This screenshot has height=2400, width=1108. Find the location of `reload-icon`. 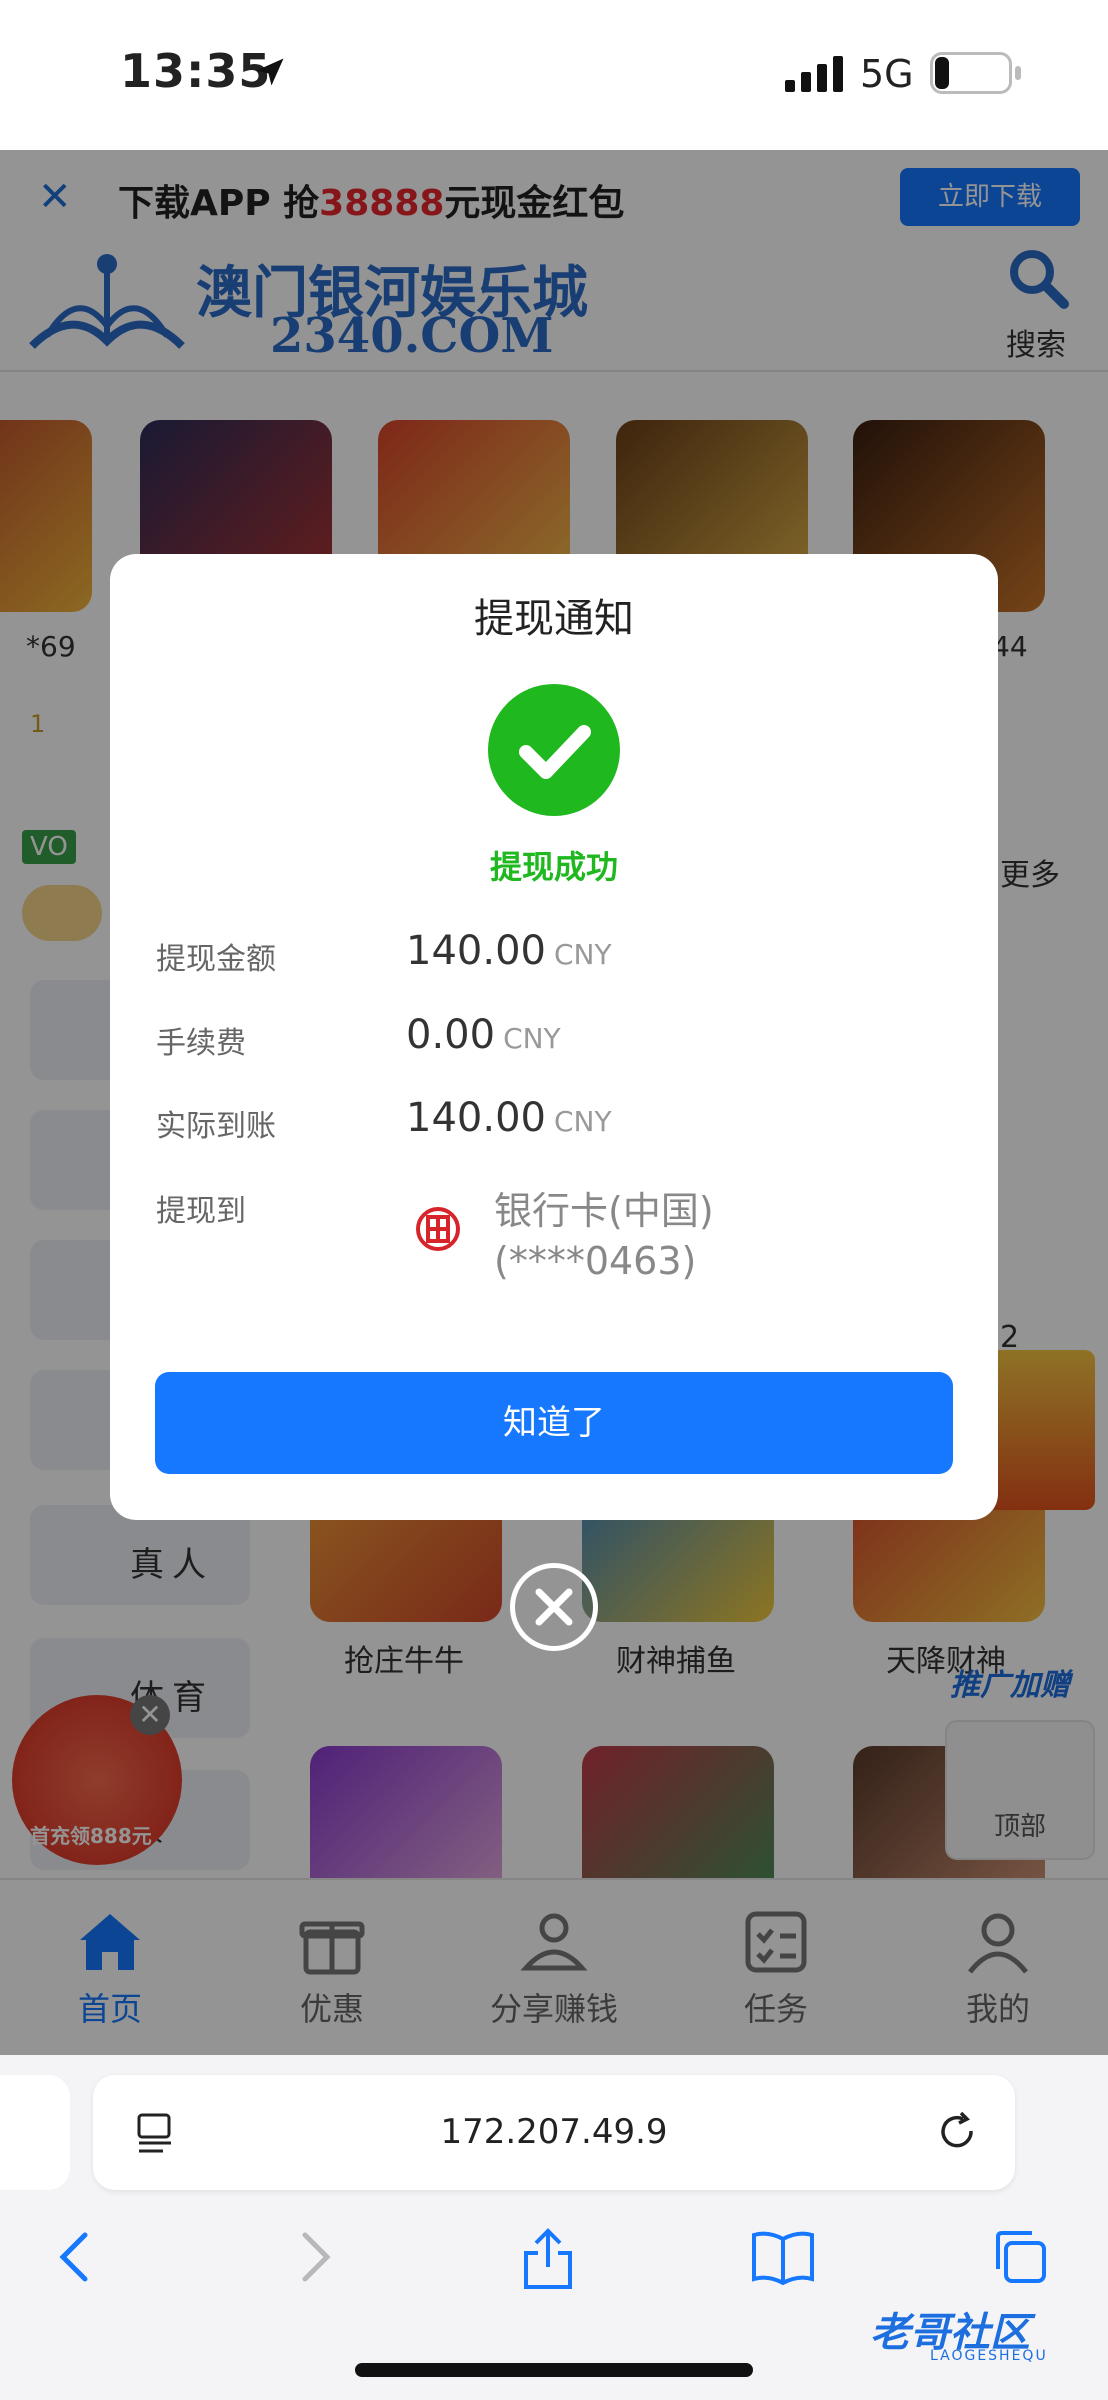

reload-icon is located at coordinates (958, 2134).